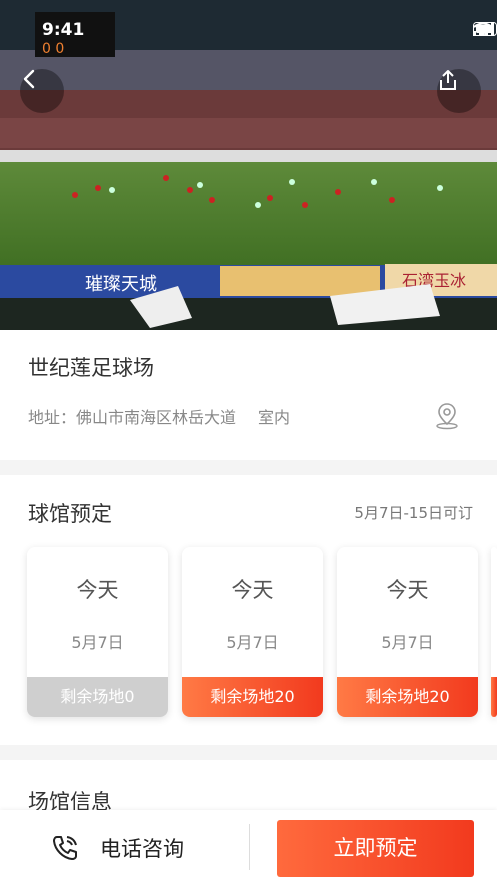 The image size is (497, 883). Describe the element at coordinates (29, 79) in the screenshot. I see `chevron-left-icon` at that location.